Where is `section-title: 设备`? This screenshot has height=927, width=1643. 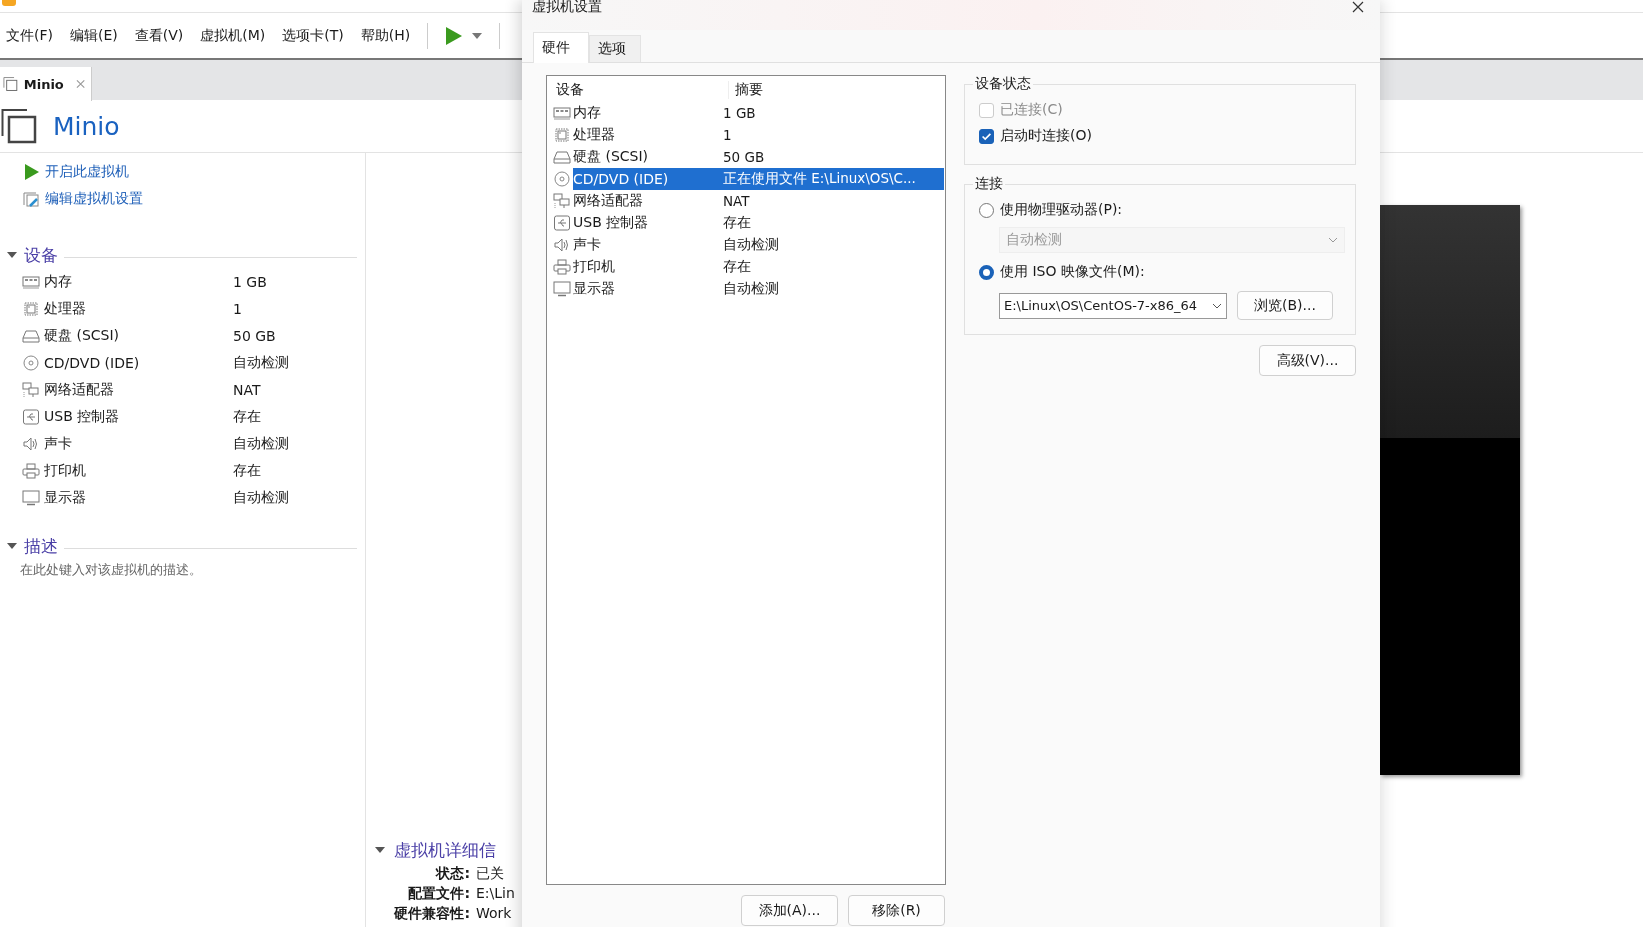
section-title: 设备 is located at coordinates (41, 255).